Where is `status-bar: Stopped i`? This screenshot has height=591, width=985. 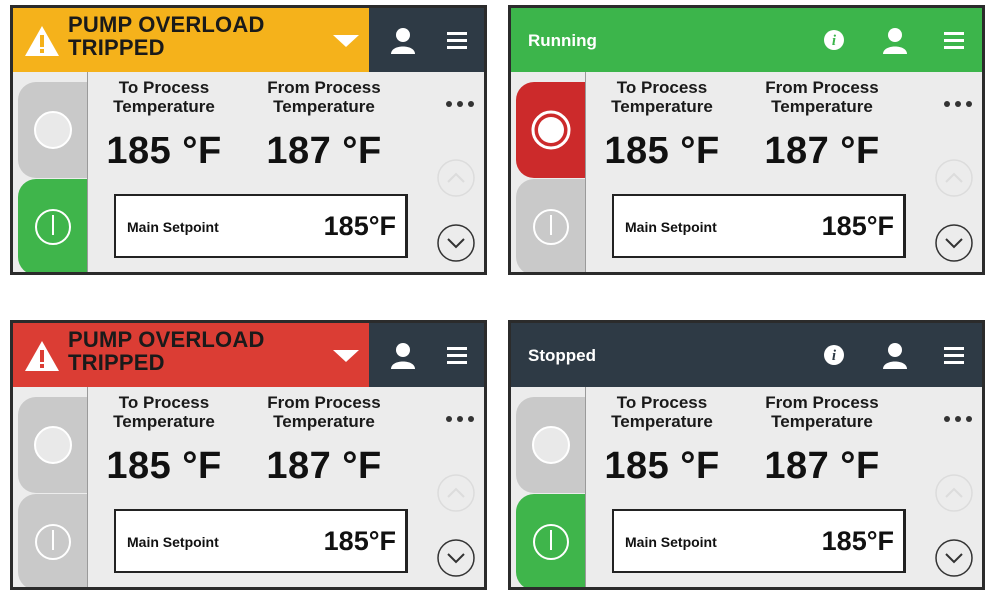
status-bar: Stopped i is located at coordinates (746, 355).